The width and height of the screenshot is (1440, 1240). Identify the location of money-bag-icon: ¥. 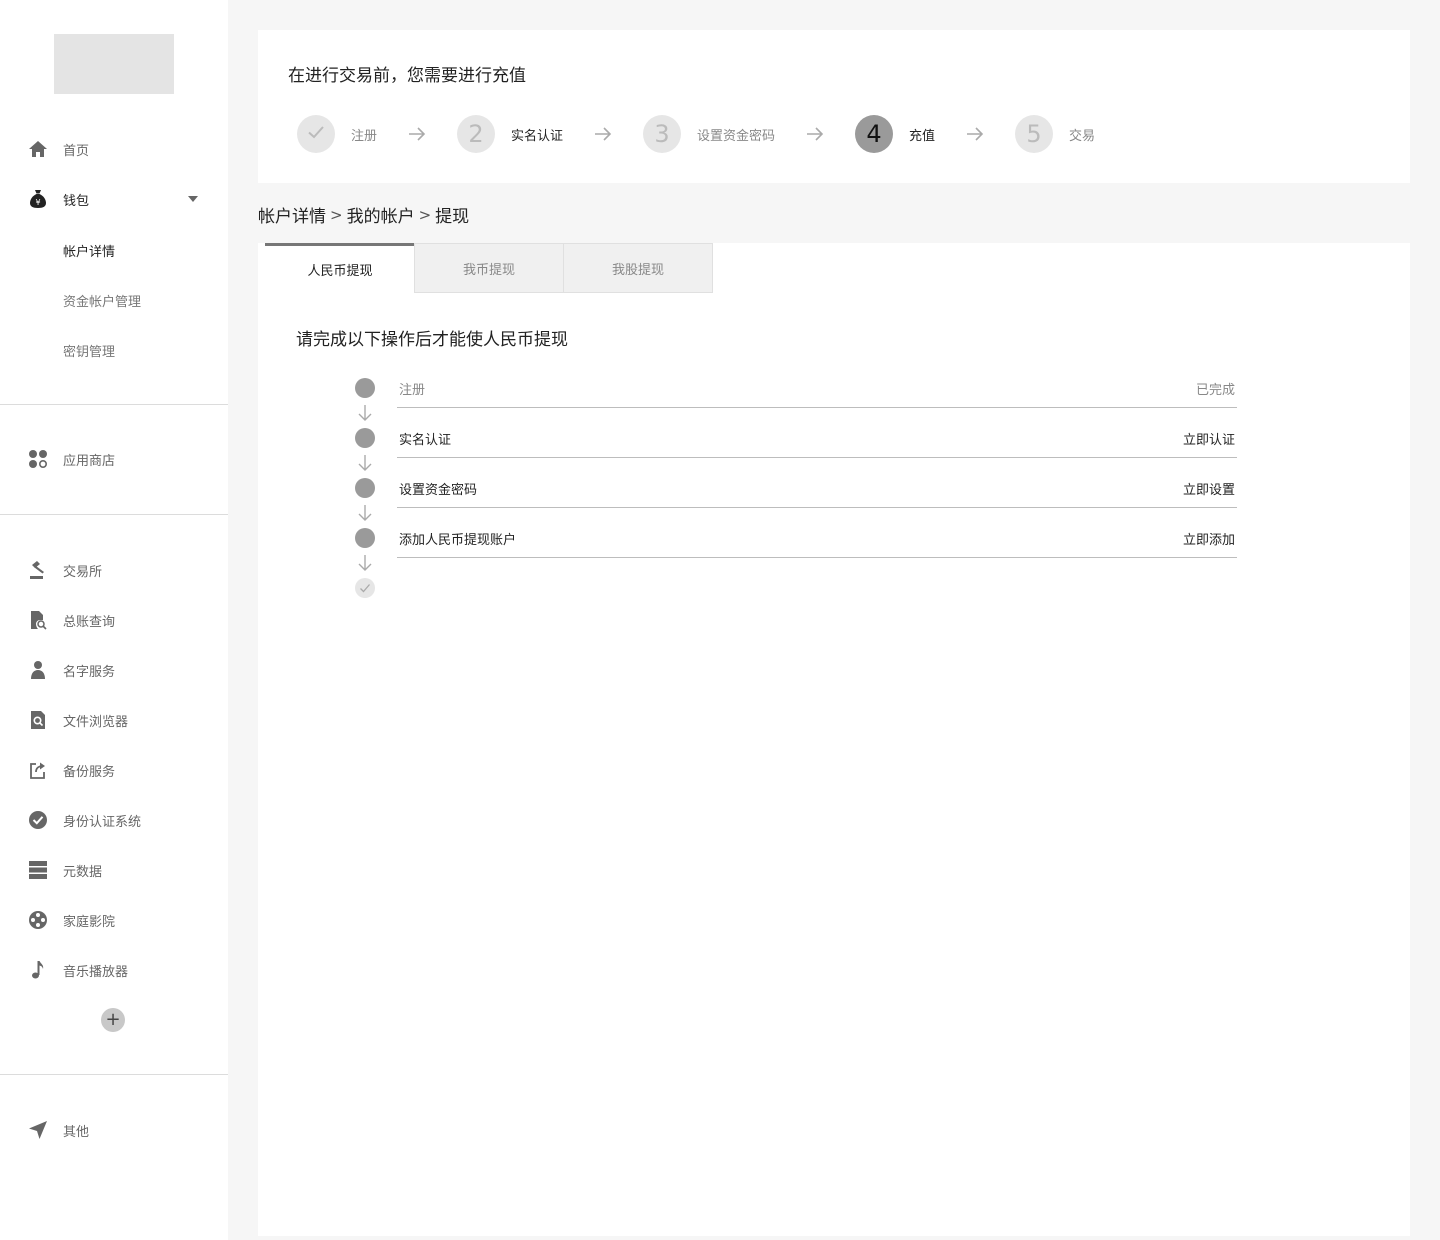
(38, 199).